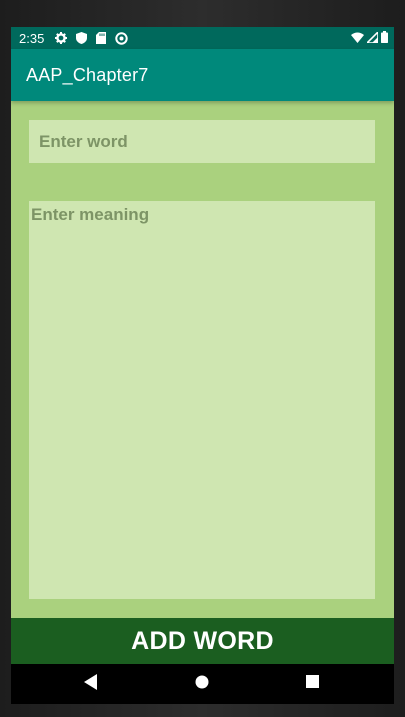  I want to click on sd-card-icon, so click(101, 38).